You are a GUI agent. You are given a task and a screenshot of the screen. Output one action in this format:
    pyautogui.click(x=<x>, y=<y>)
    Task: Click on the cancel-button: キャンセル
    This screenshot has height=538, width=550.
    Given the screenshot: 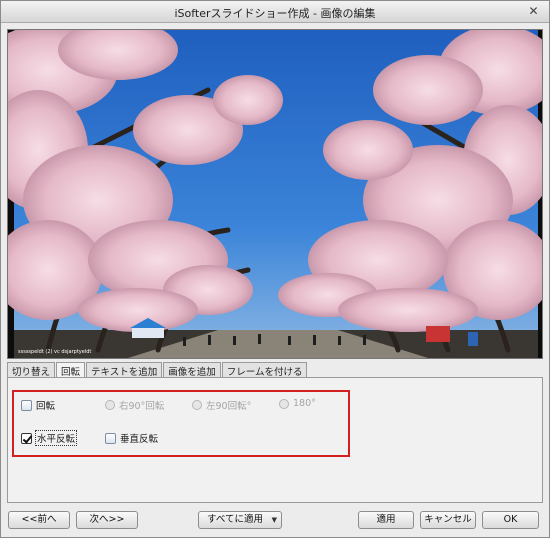 What is the action you would take?
    pyautogui.click(x=448, y=520)
    